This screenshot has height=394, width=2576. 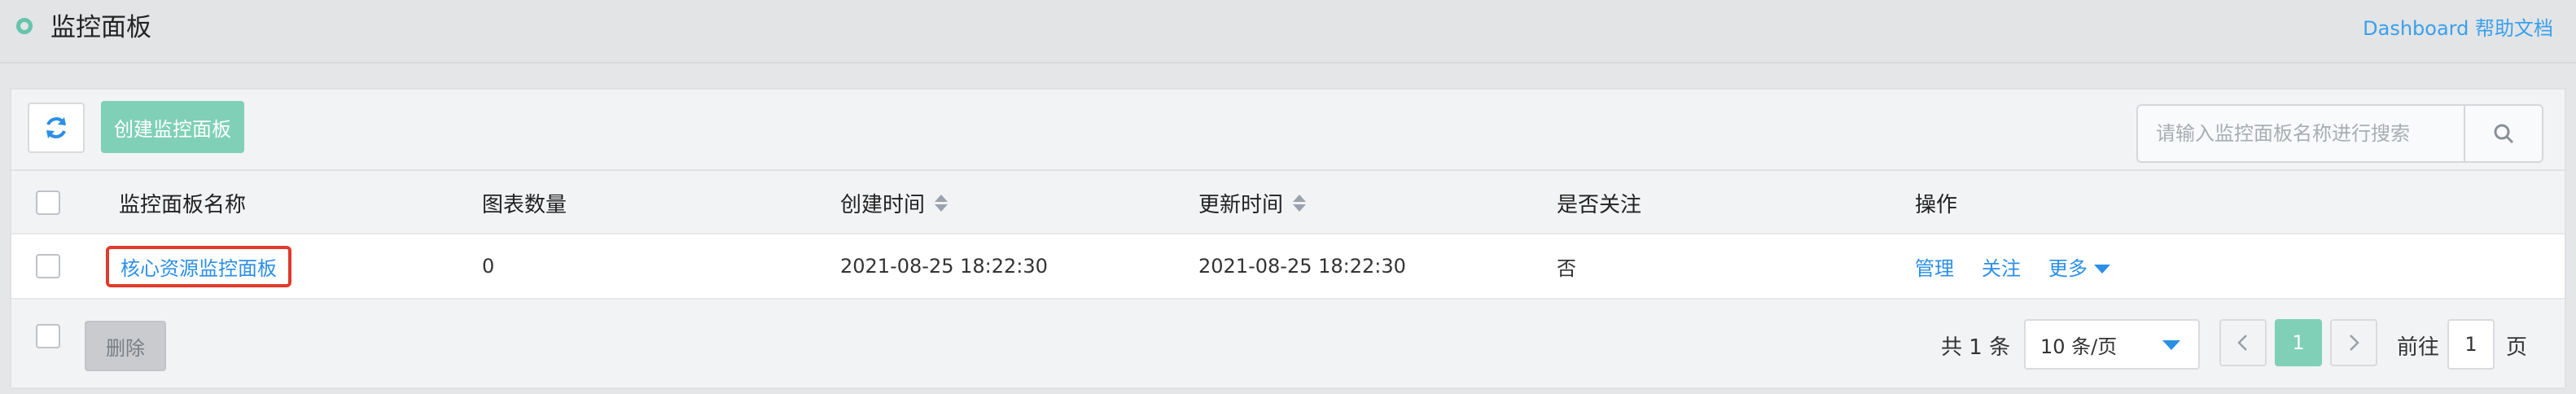 What do you see at coordinates (488, 266) in the screenshot?
I see `chart-count-cell: 0` at bounding box center [488, 266].